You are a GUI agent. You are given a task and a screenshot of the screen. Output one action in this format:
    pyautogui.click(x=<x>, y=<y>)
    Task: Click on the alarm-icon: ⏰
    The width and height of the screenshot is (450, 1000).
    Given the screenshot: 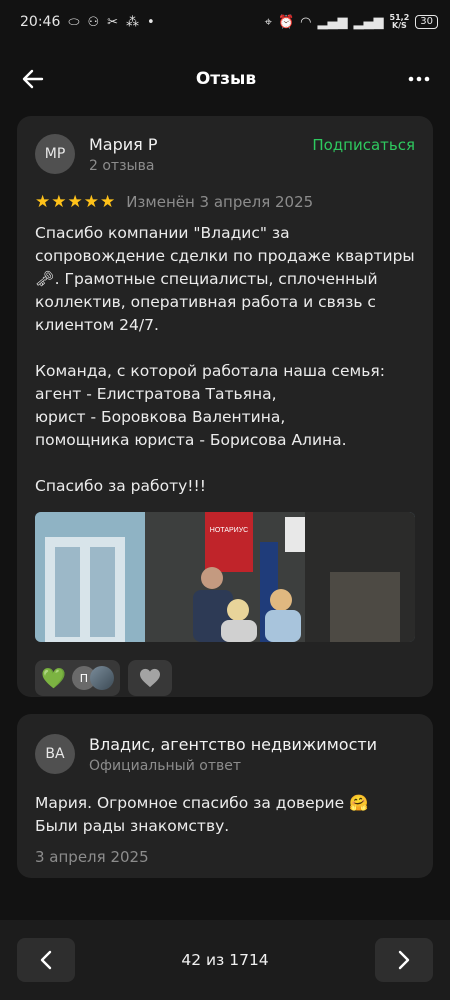 What is the action you would take?
    pyautogui.click(x=286, y=22)
    